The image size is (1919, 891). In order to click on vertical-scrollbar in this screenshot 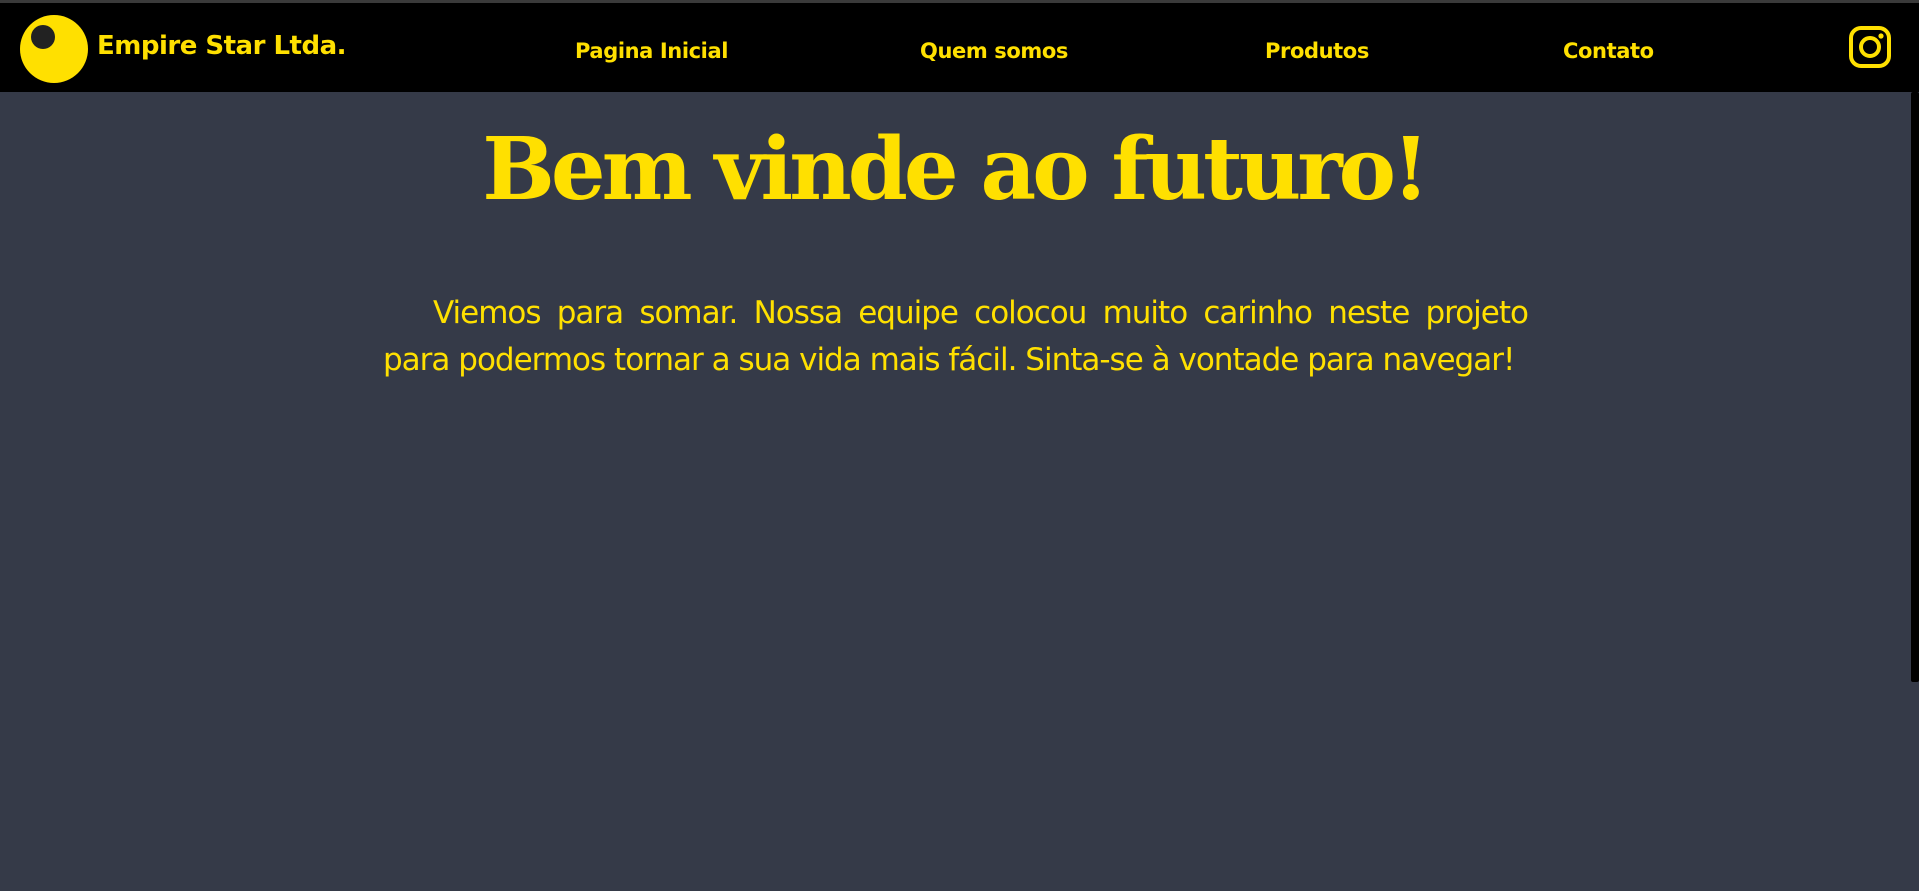, I will do `click(1913, 491)`.